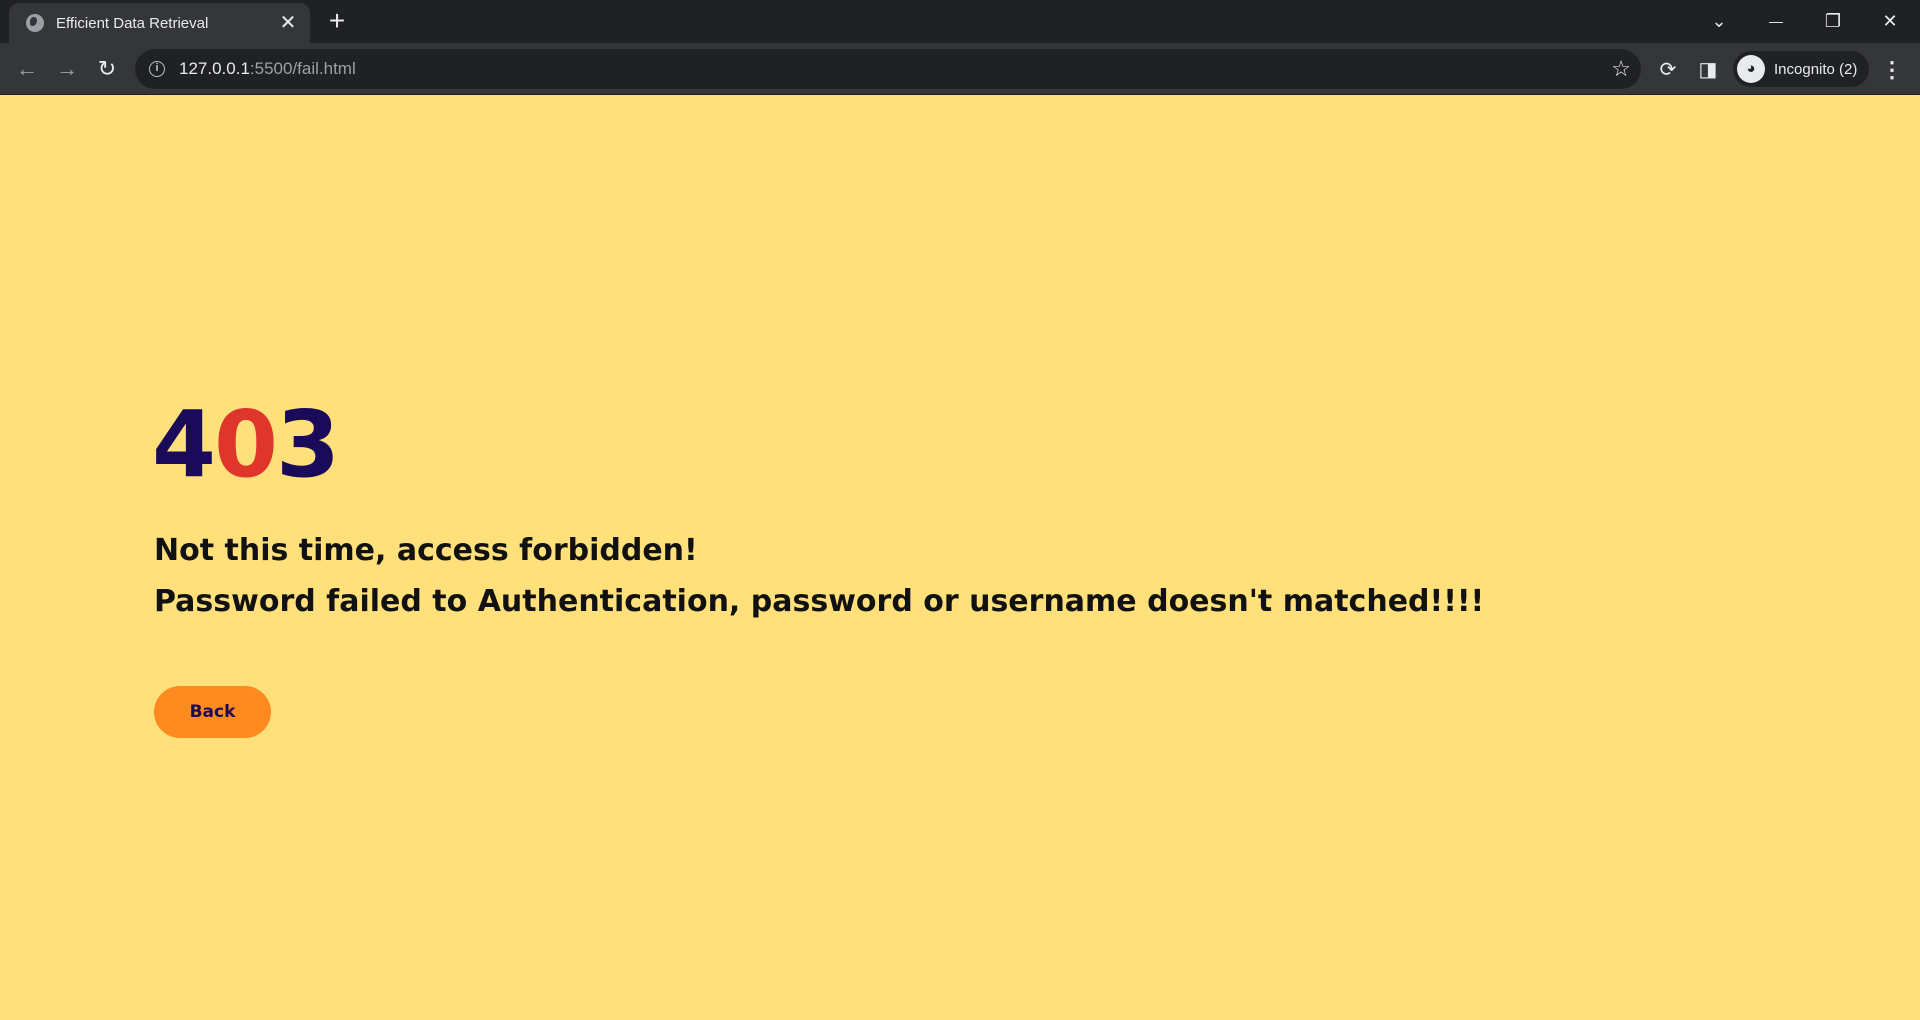 The image size is (1920, 1020). I want to click on info-icon: i, so click(157, 69).